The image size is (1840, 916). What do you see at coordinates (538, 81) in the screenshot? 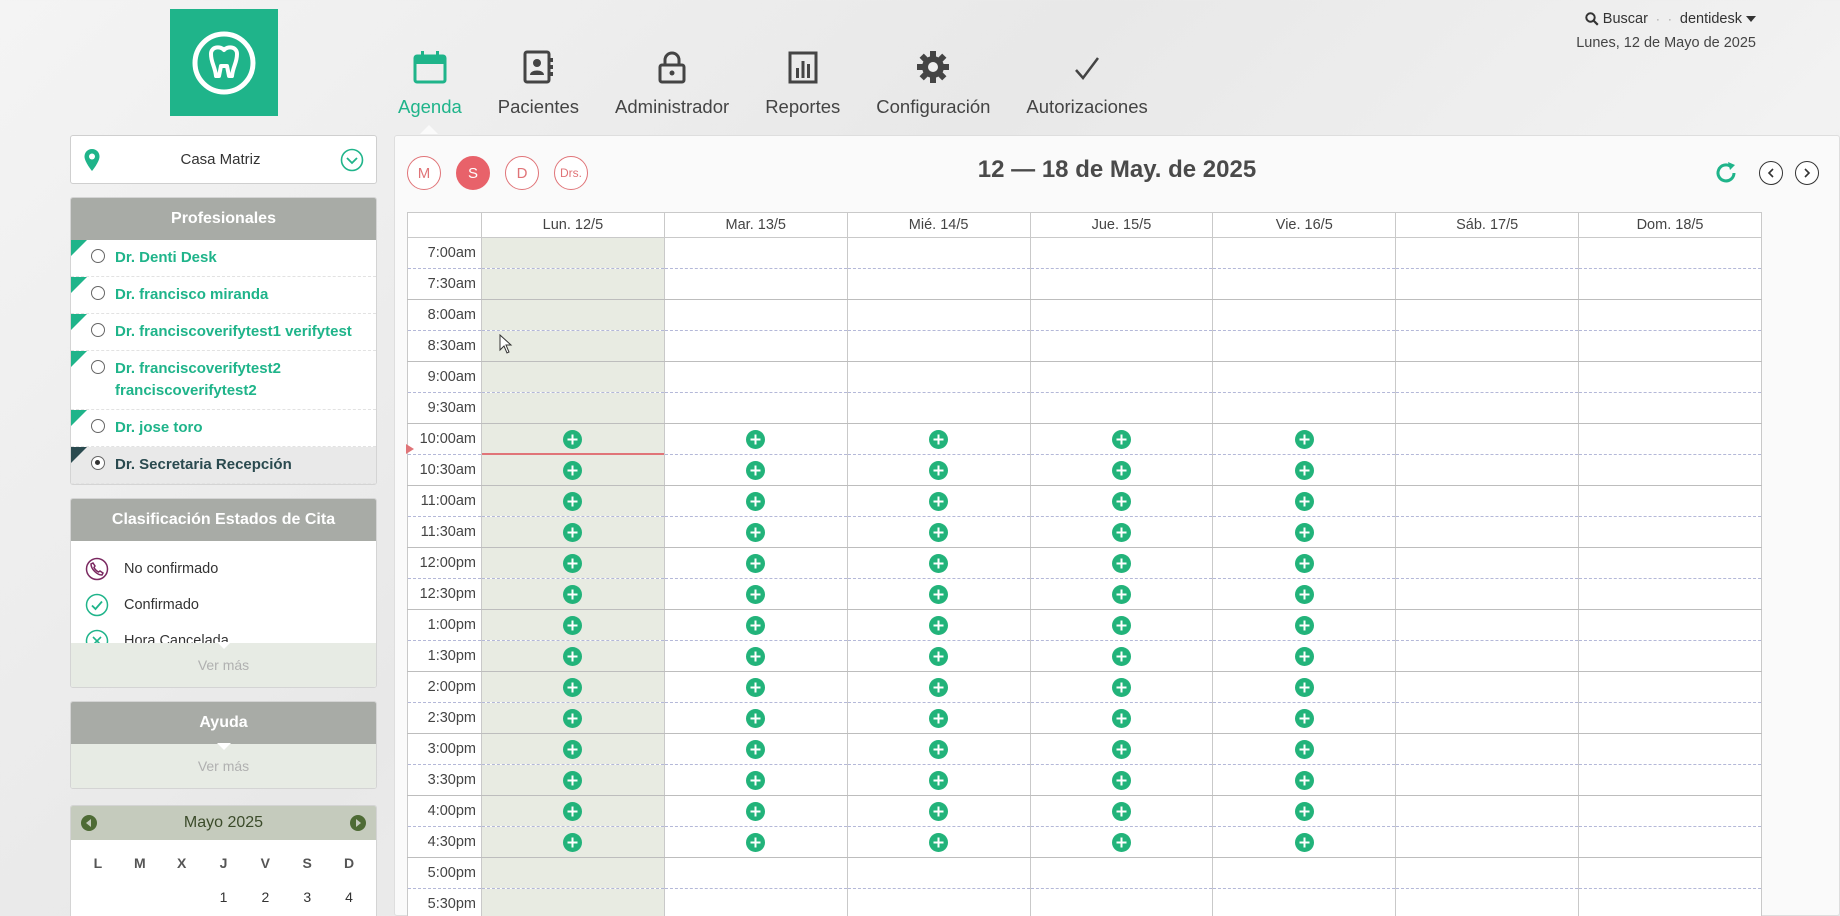
I see `nav-item-contacts: Pacientes` at bounding box center [538, 81].